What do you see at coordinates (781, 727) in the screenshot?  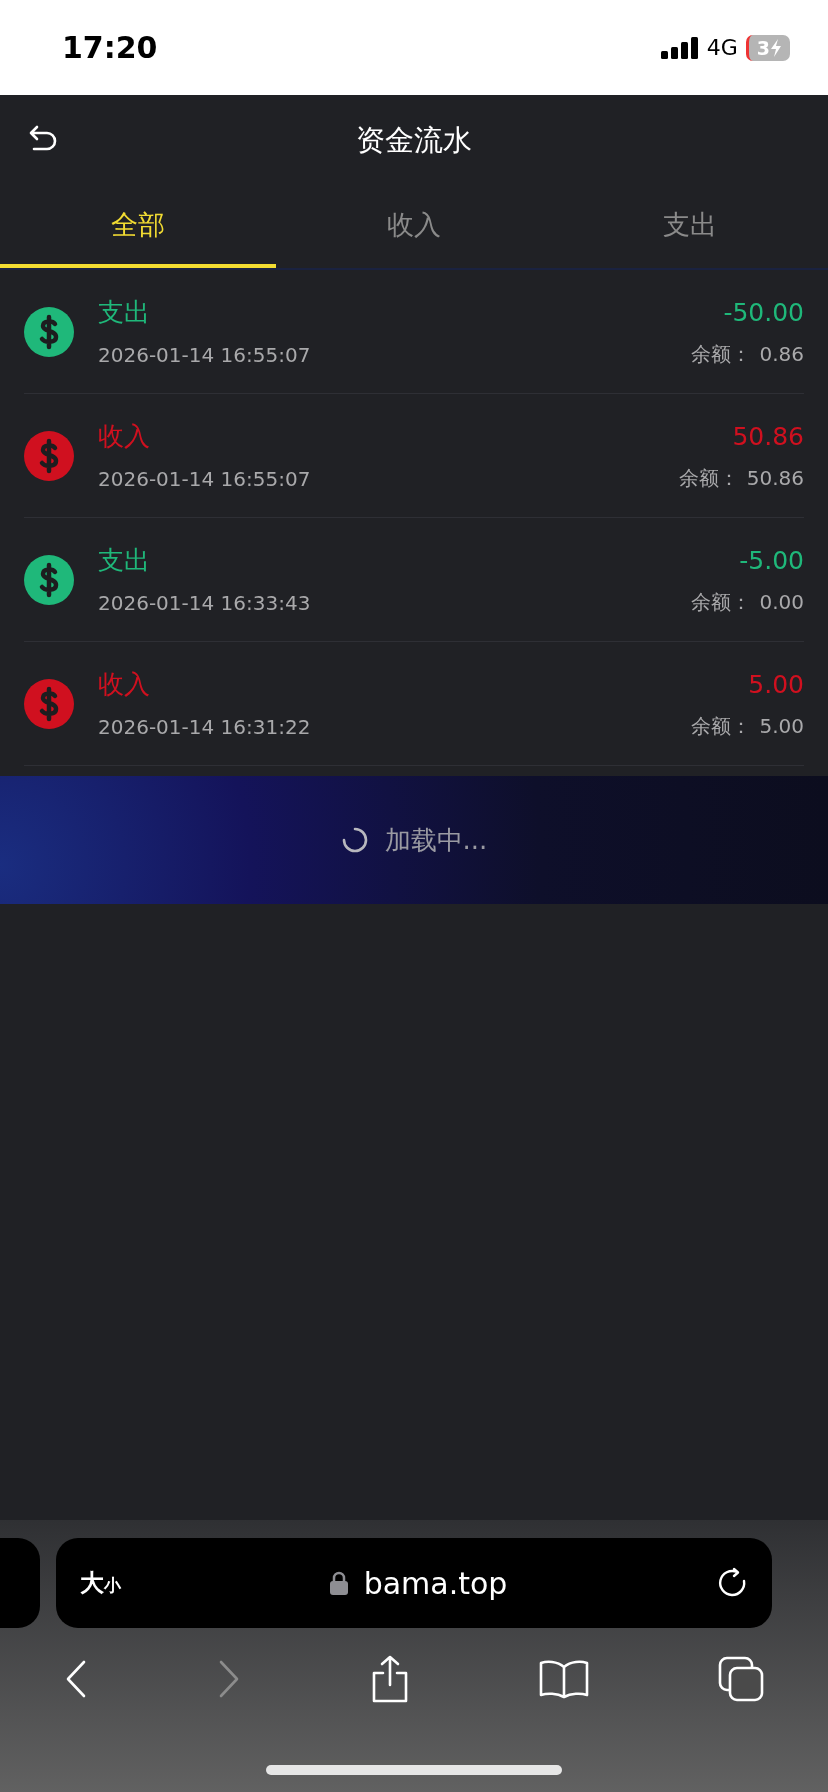 I see `balance-value: 5.00` at bounding box center [781, 727].